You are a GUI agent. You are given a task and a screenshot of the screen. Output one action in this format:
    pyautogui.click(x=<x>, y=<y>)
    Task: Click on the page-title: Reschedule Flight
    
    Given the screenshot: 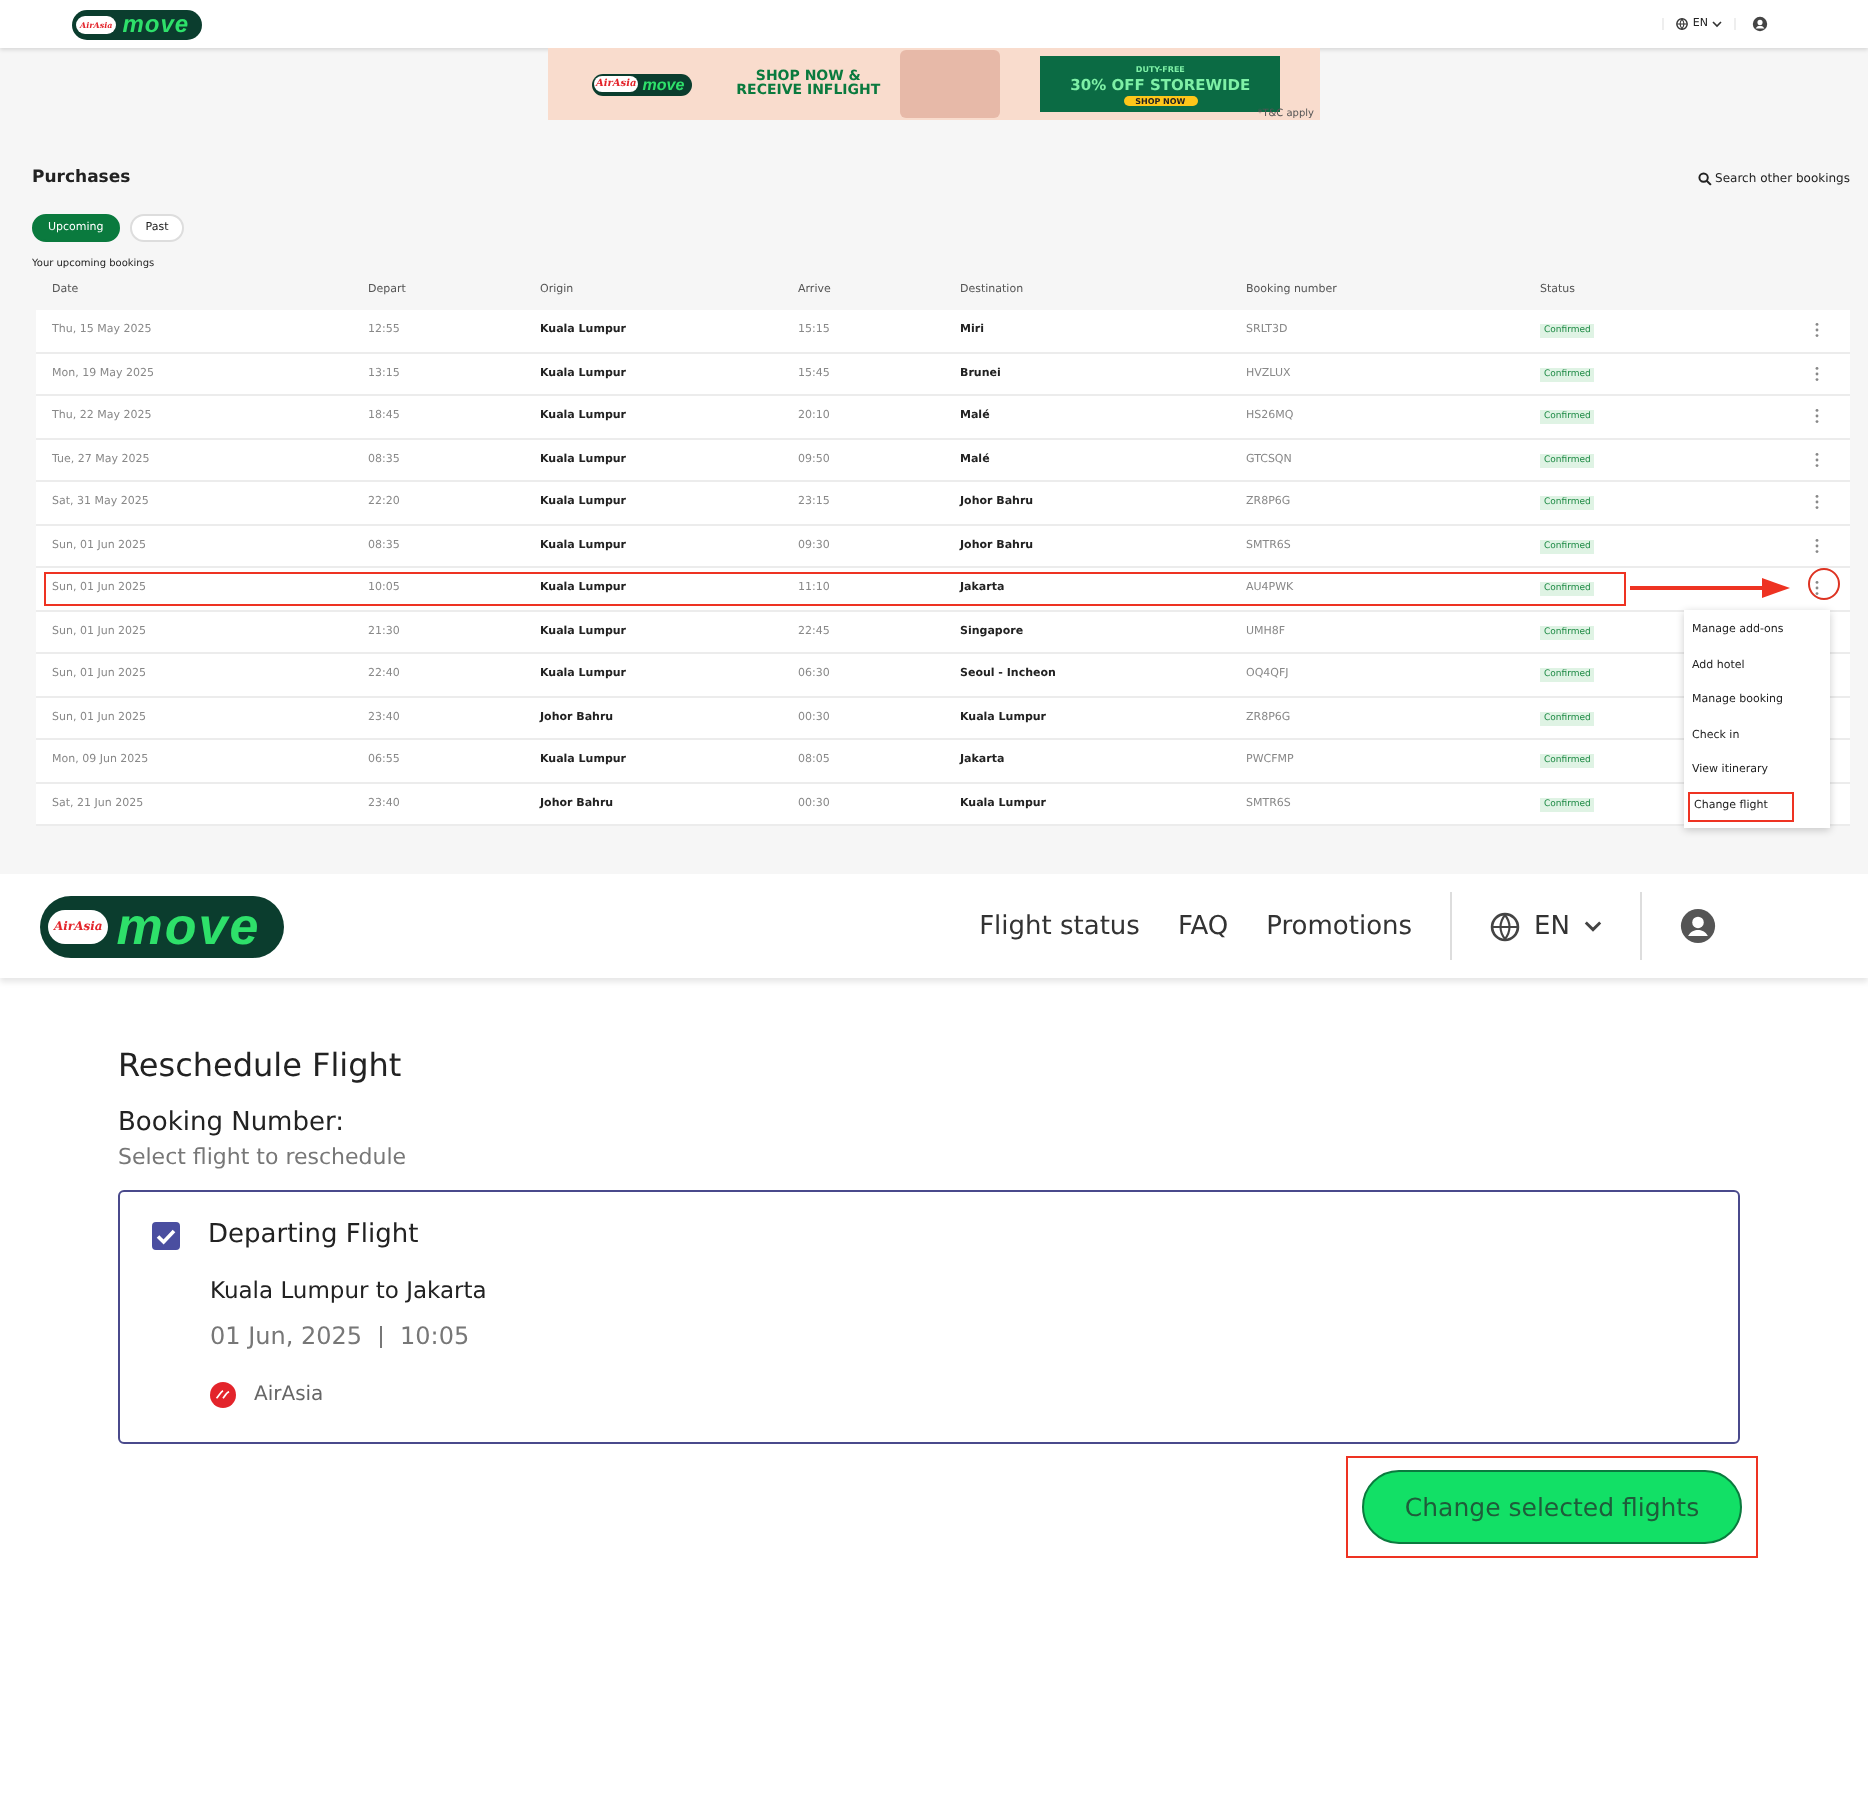 What is the action you would take?
    pyautogui.click(x=261, y=1065)
    